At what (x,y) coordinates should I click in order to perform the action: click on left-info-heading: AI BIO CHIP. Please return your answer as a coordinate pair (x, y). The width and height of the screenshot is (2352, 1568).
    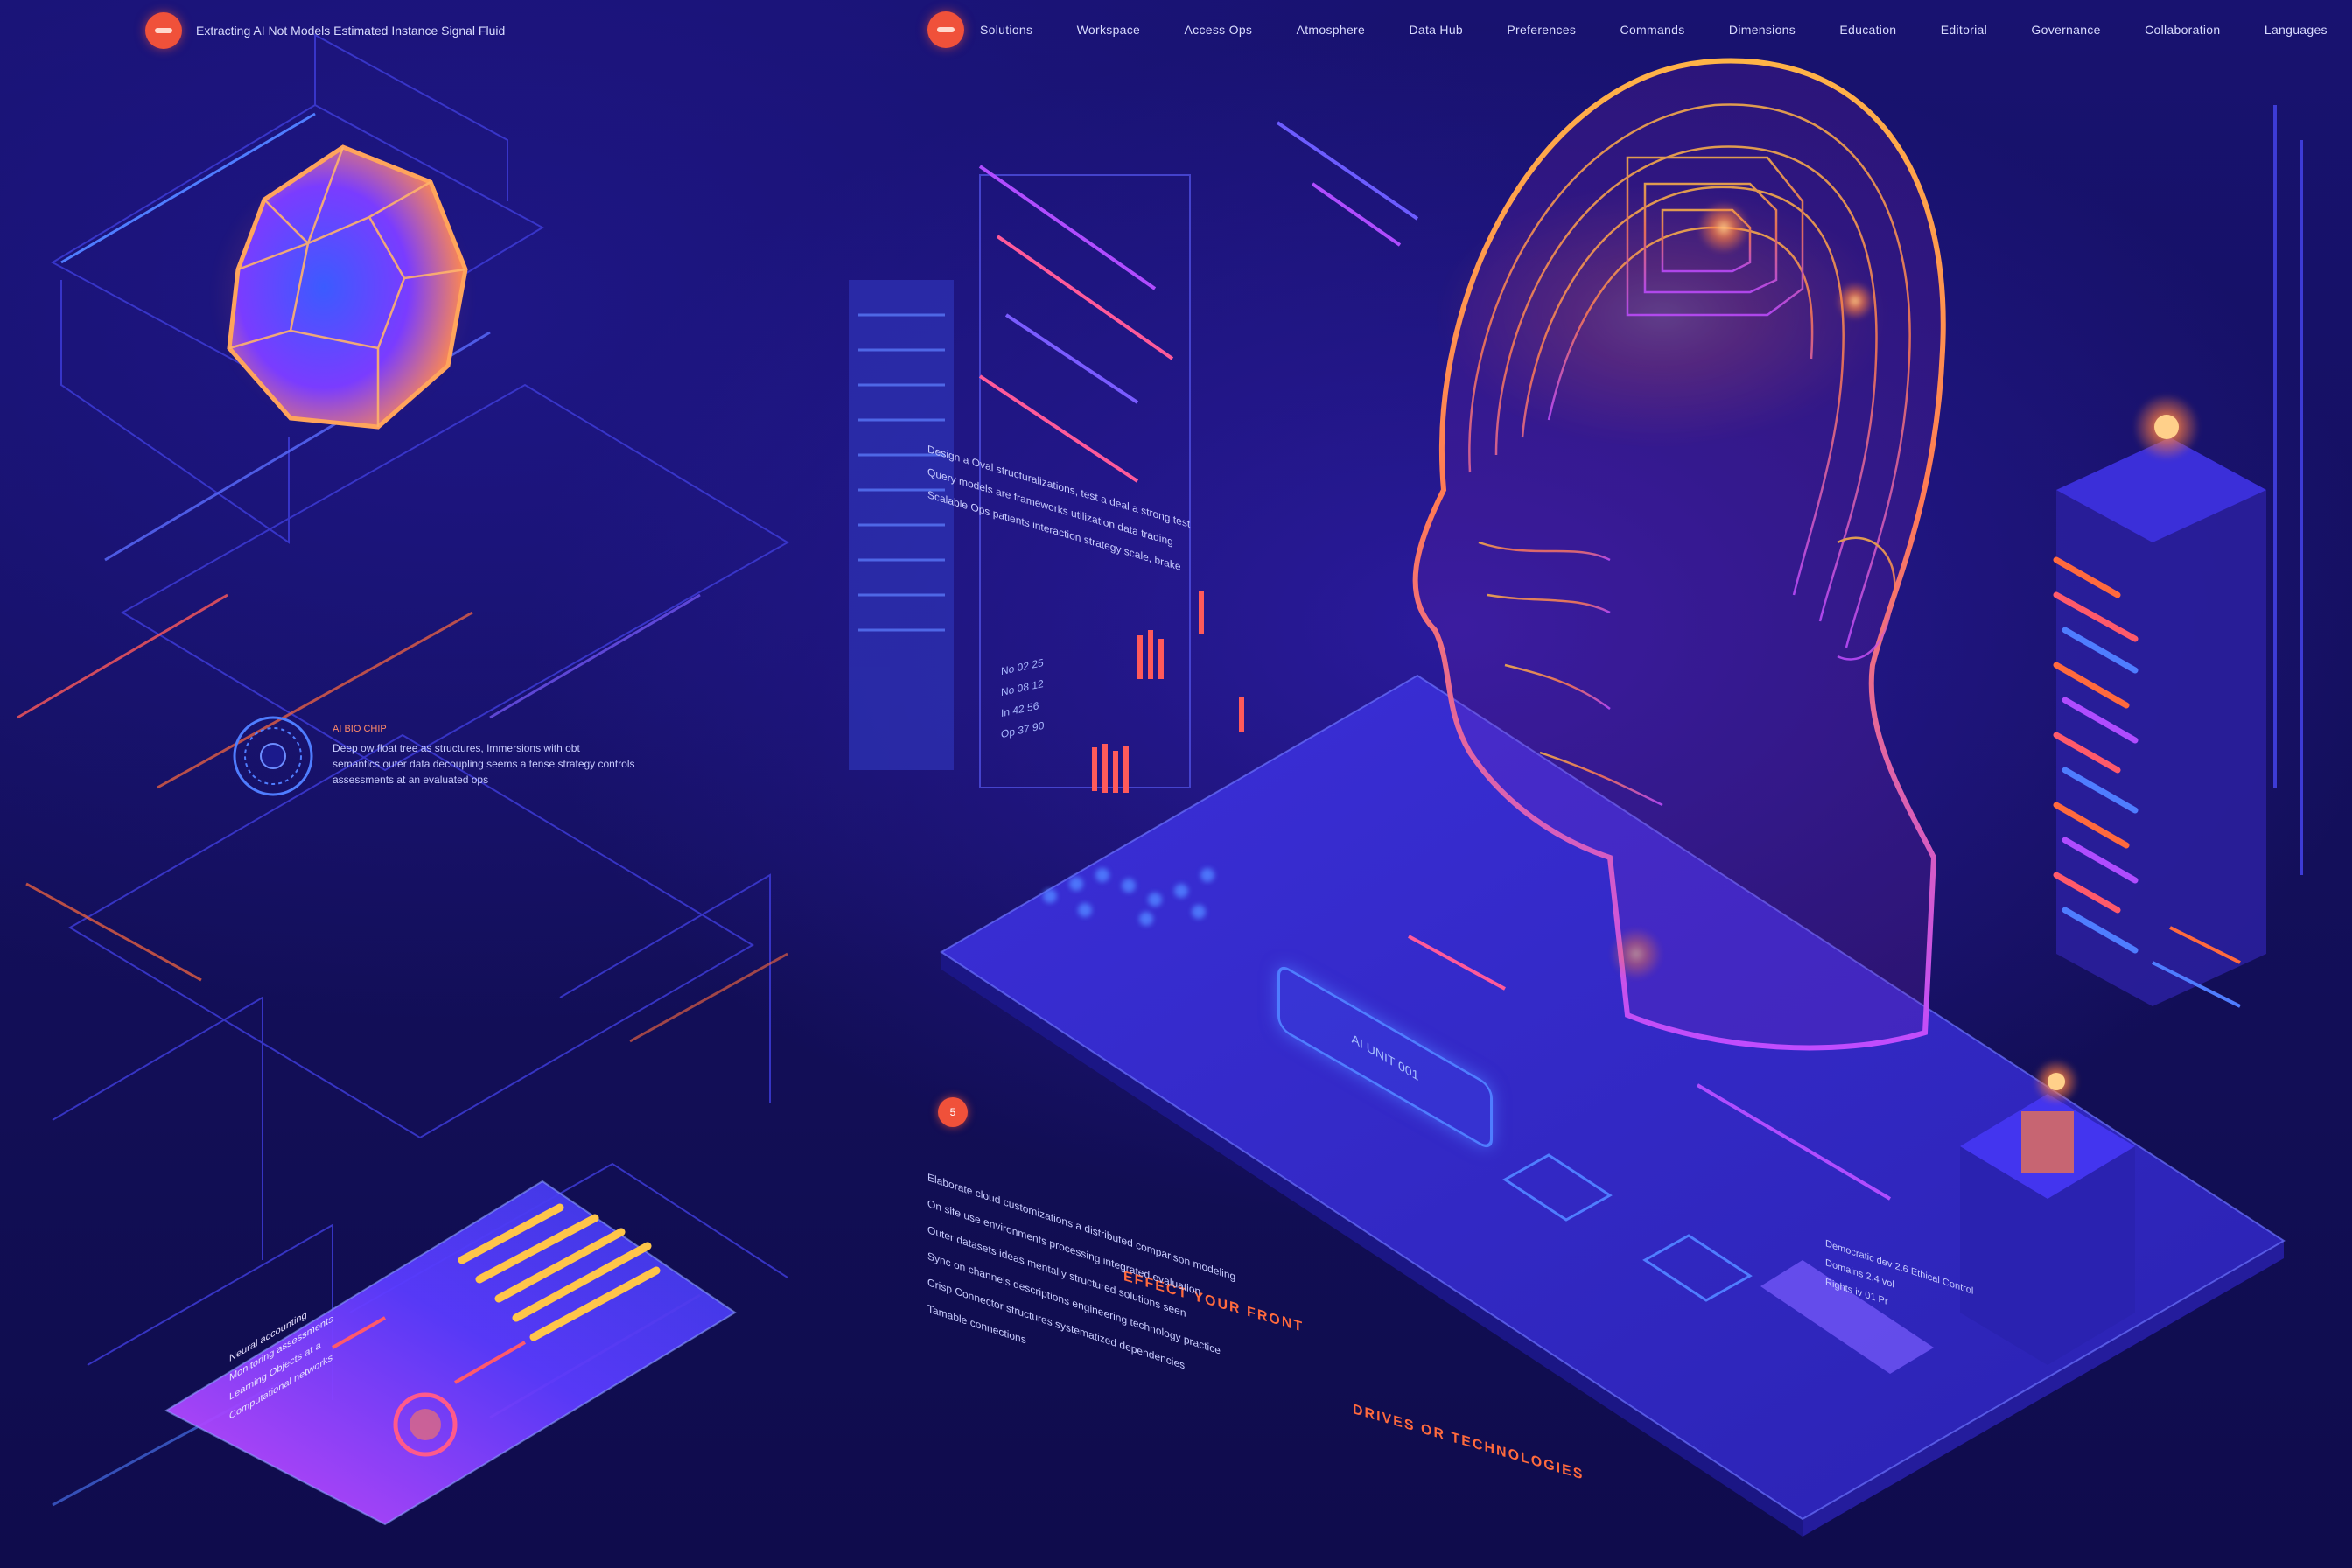
    Looking at the image, I should click on (359, 729).